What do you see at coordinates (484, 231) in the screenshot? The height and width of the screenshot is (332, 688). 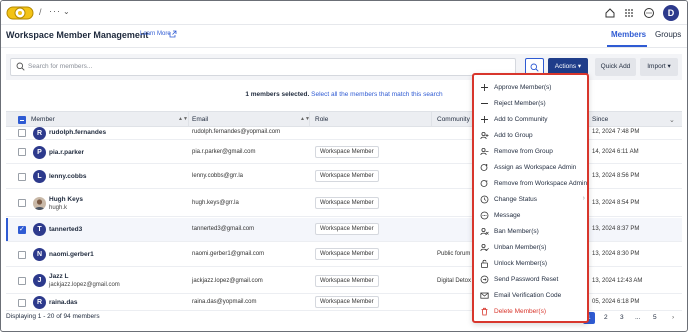 I see `ban-user-icon` at bounding box center [484, 231].